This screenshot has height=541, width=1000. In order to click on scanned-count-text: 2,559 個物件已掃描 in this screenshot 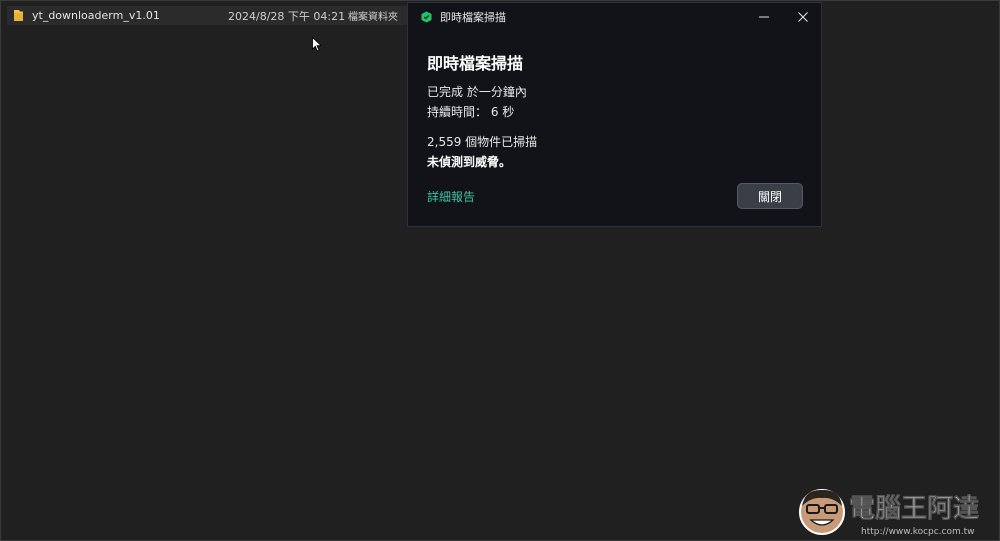, I will do `click(482, 142)`.